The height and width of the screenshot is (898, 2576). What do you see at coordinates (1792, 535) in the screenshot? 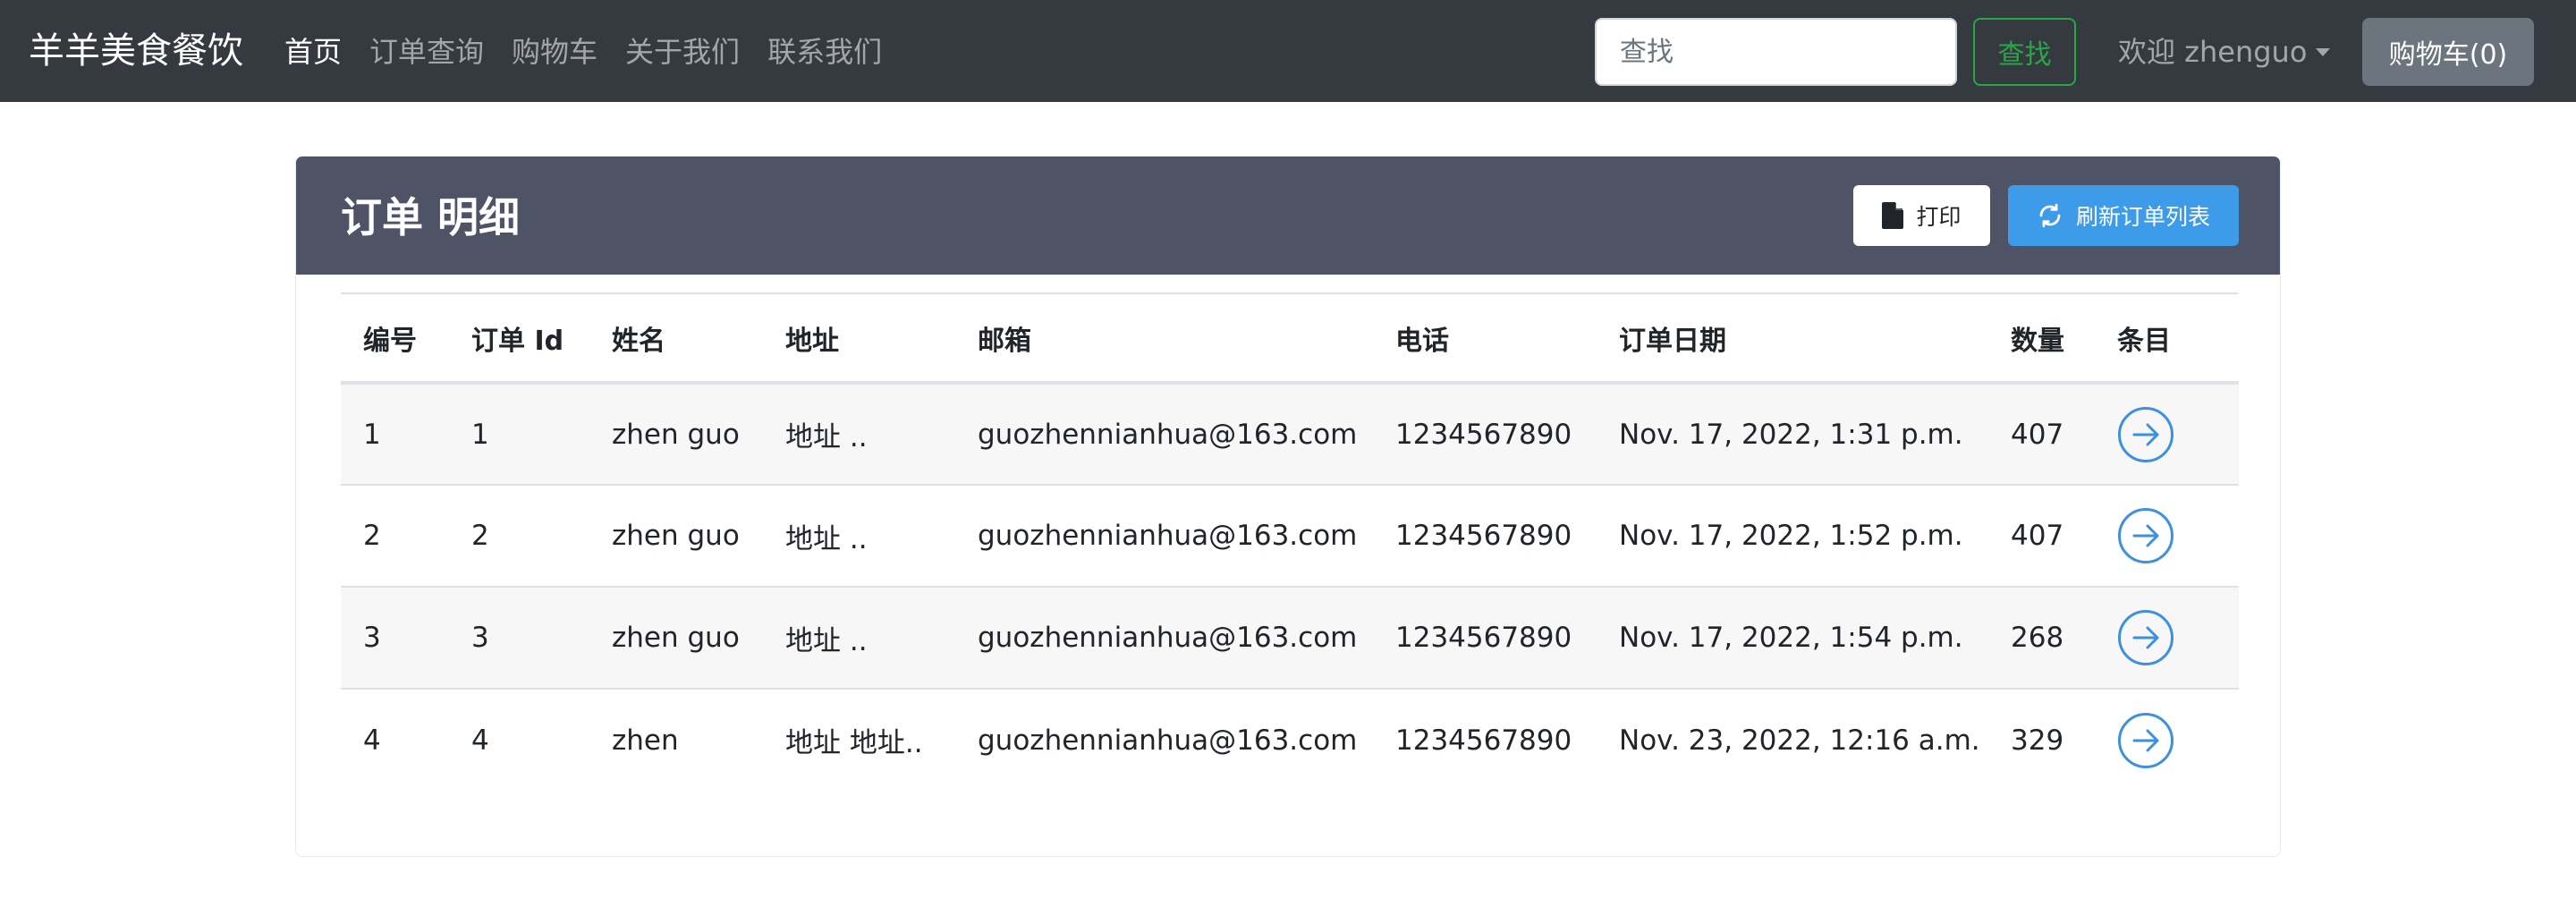
I see `cell-order-date: Nov. 17, 2022, 1:52 p.m.` at bounding box center [1792, 535].